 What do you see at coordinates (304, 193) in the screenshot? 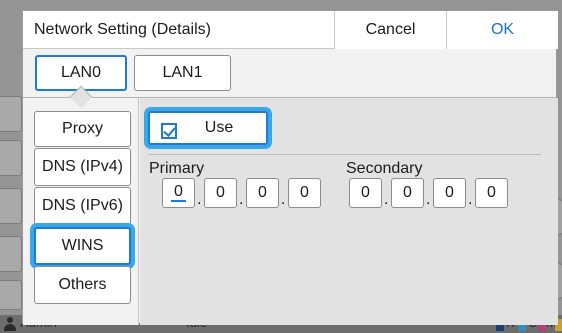
I see `primary-octet-4: 0` at bounding box center [304, 193].